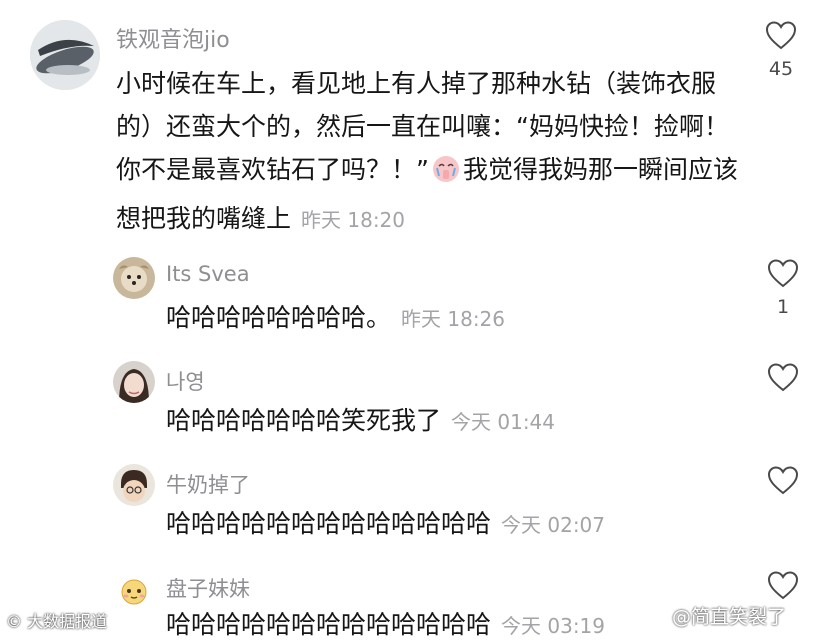 The width and height of the screenshot is (828, 643). I want to click on like-button: 45, so click(781, 50).